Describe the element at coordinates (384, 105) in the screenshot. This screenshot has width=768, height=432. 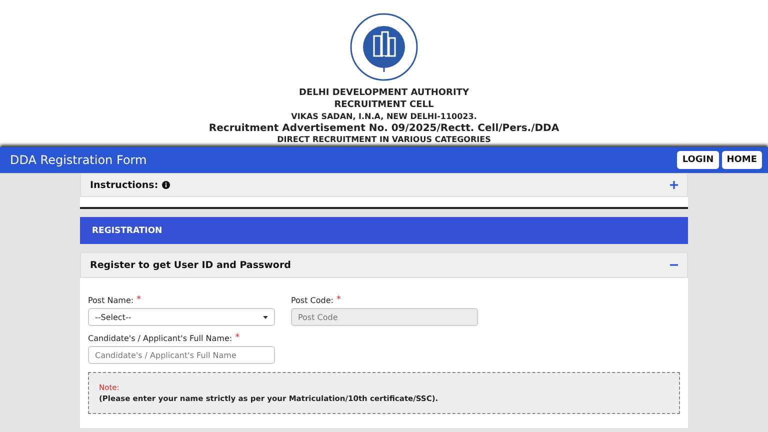
I see `header-line: RECRUITMENT CELL` at that location.